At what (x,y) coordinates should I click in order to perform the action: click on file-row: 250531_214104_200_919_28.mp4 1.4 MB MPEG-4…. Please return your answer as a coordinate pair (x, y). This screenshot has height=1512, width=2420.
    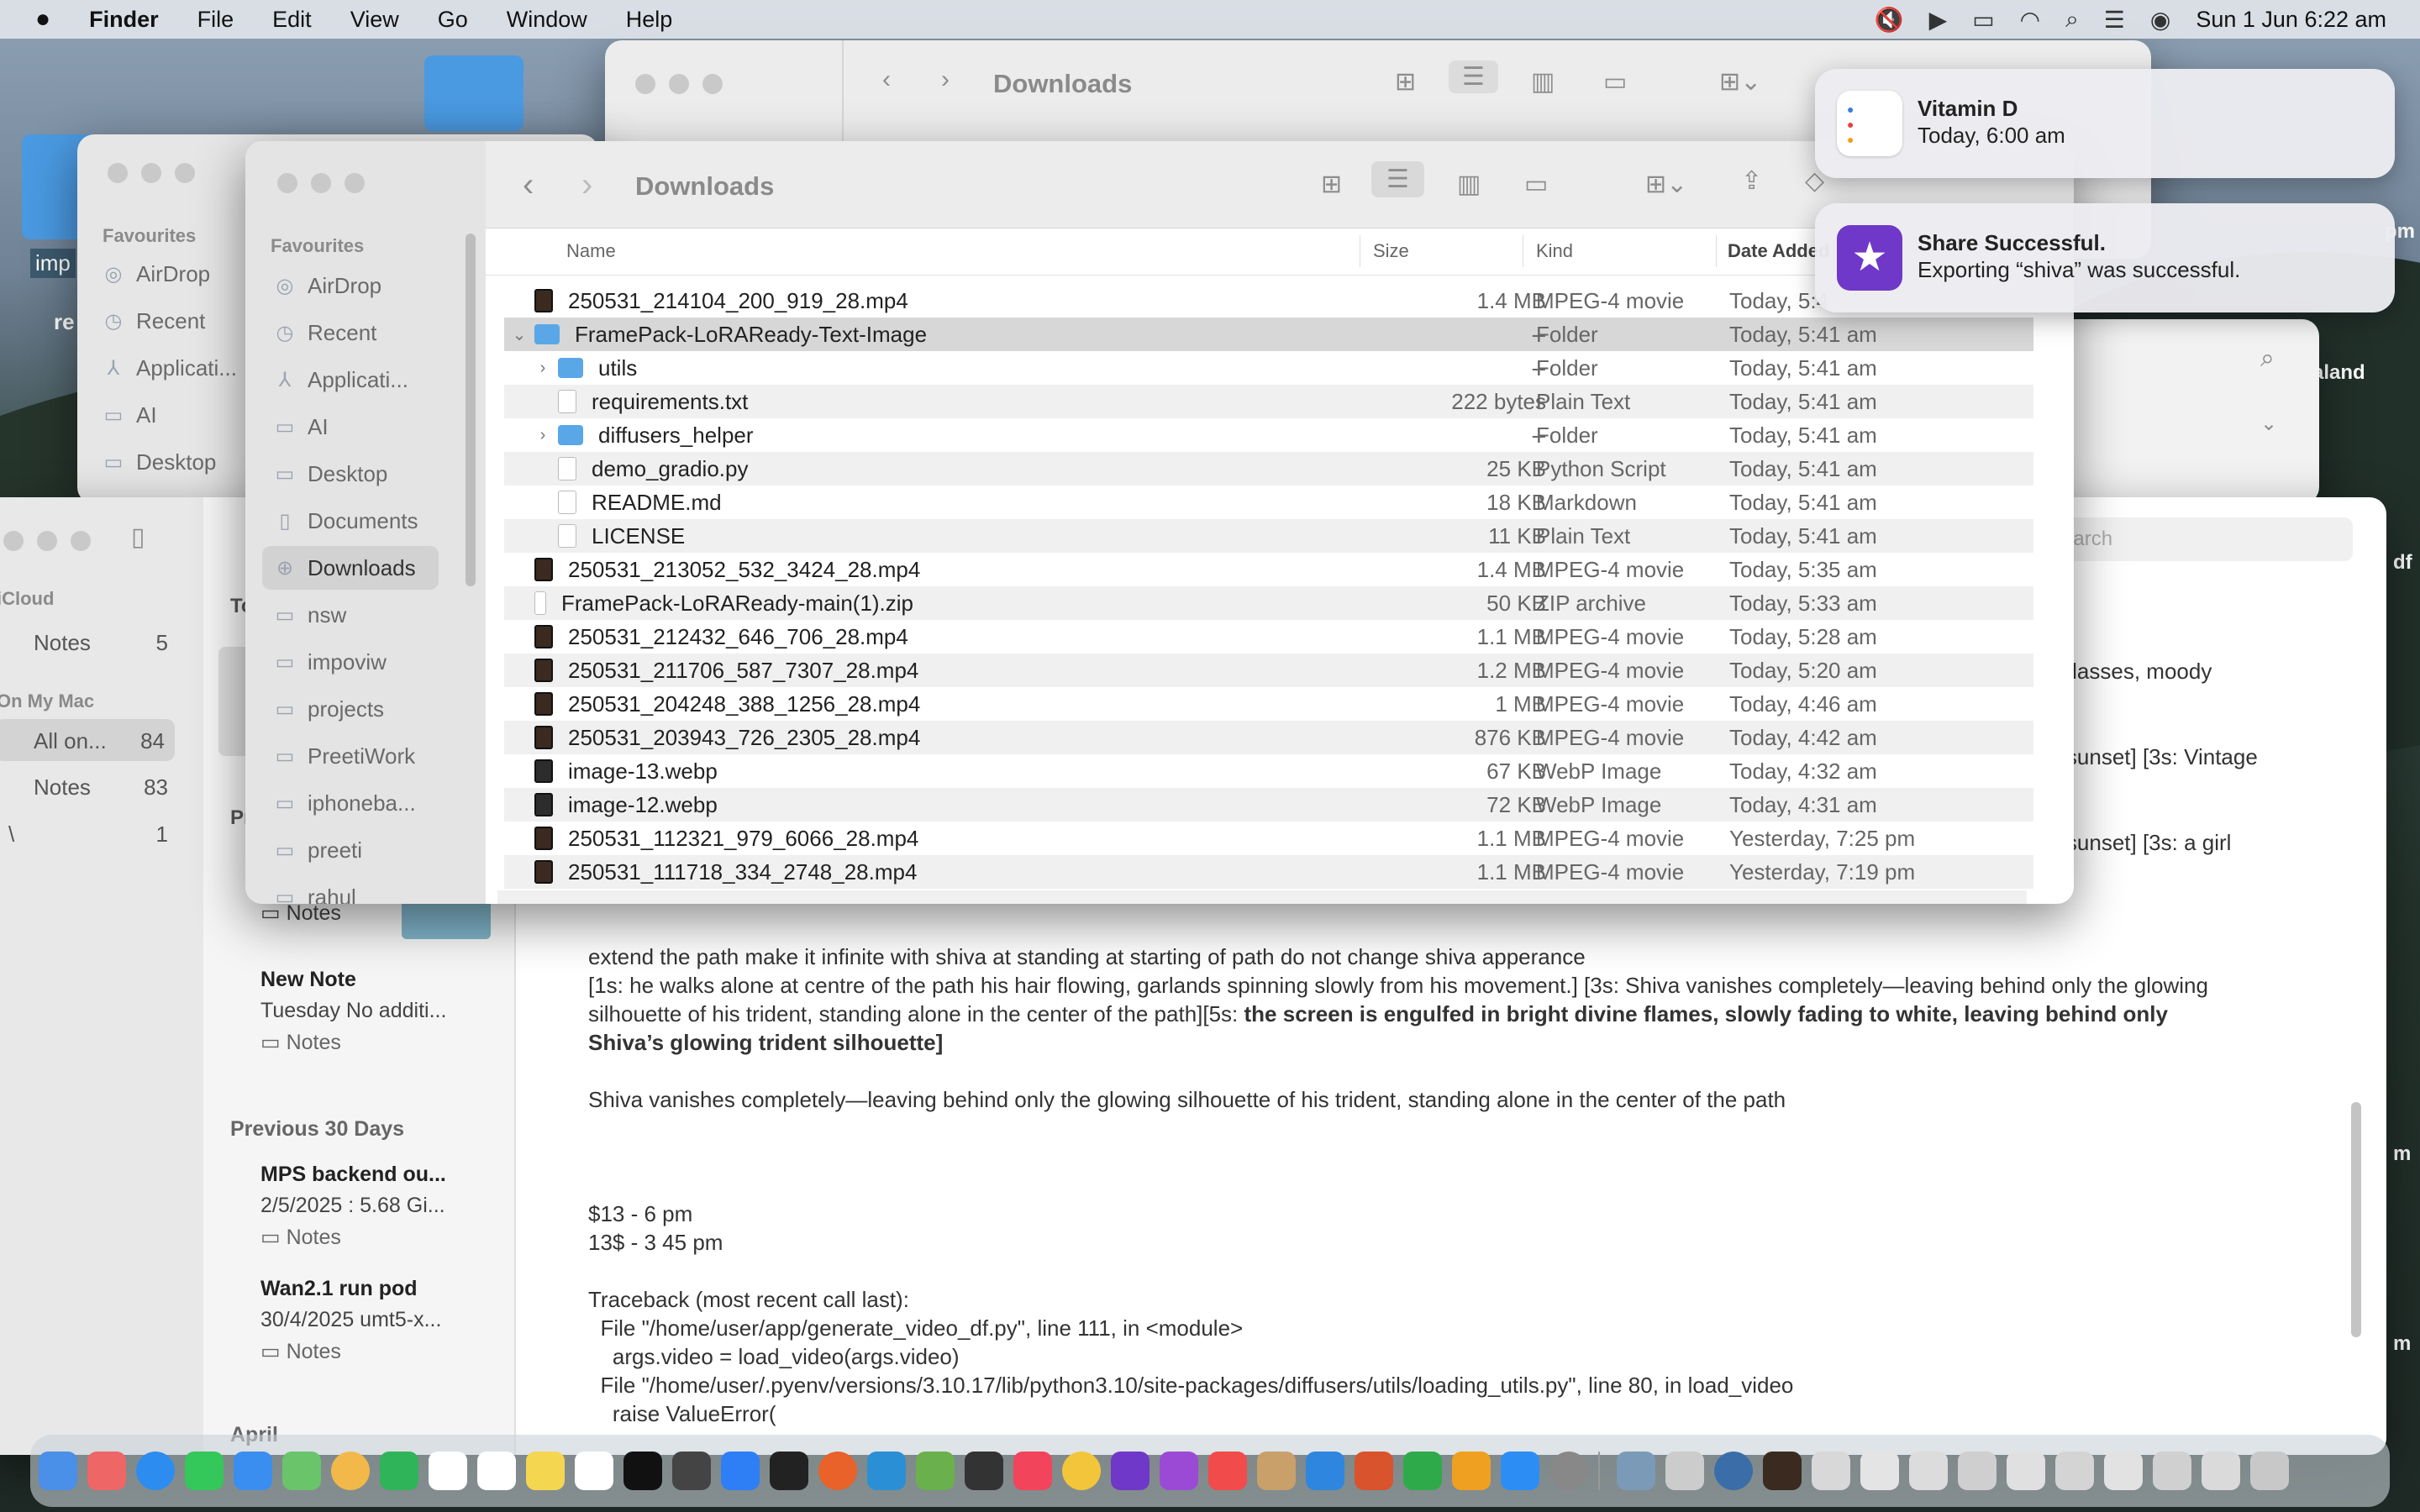
    Looking at the image, I should click on (1268, 301).